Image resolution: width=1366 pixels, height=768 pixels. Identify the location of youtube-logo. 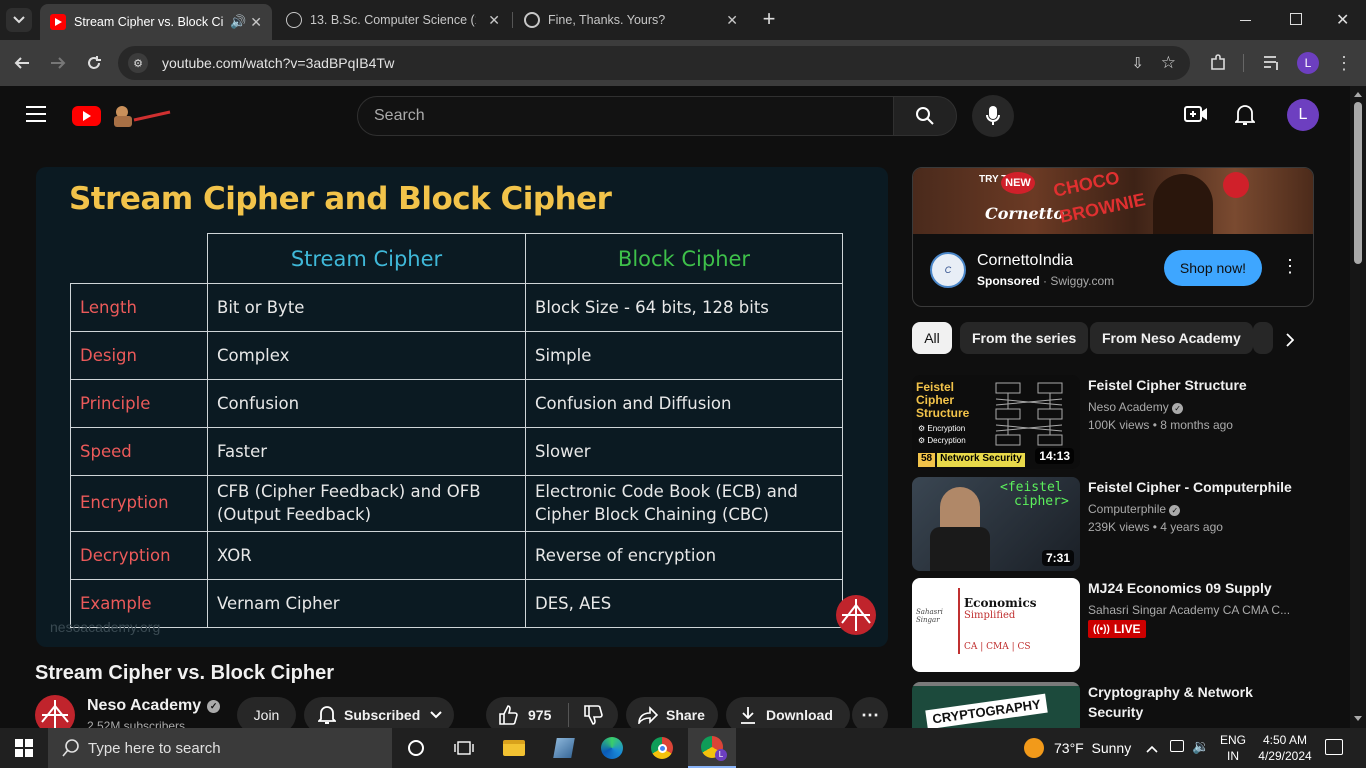
(122, 116).